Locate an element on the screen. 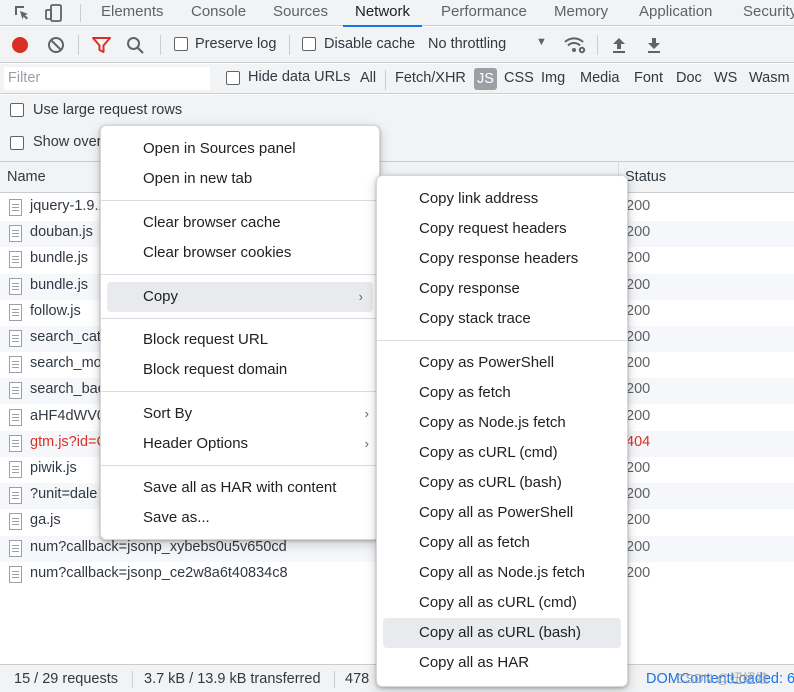 Image resolution: width=794 pixels, height=692 pixels. filter-type-css: CSS is located at coordinates (519, 78).